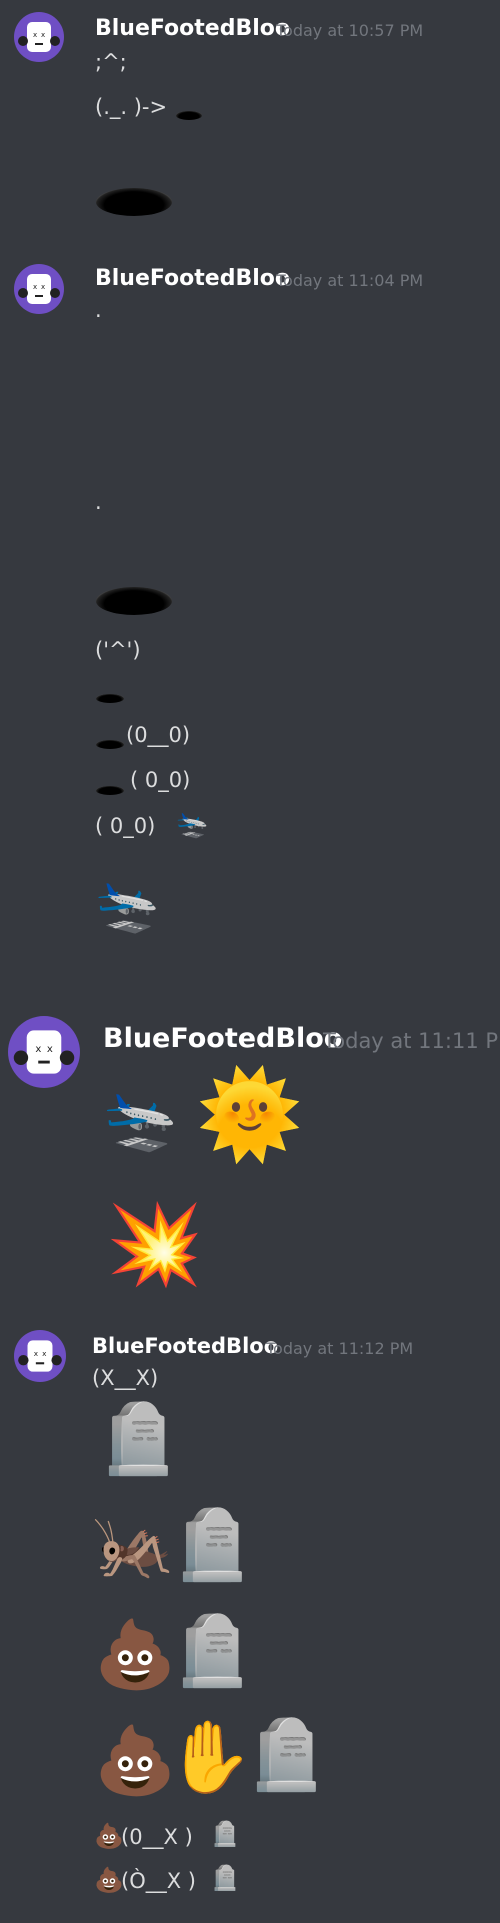 The height and width of the screenshot is (1923, 500). What do you see at coordinates (133, 1544) in the screenshot?
I see `cricket-icon: 🦗` at bounding box center [133, 1544].